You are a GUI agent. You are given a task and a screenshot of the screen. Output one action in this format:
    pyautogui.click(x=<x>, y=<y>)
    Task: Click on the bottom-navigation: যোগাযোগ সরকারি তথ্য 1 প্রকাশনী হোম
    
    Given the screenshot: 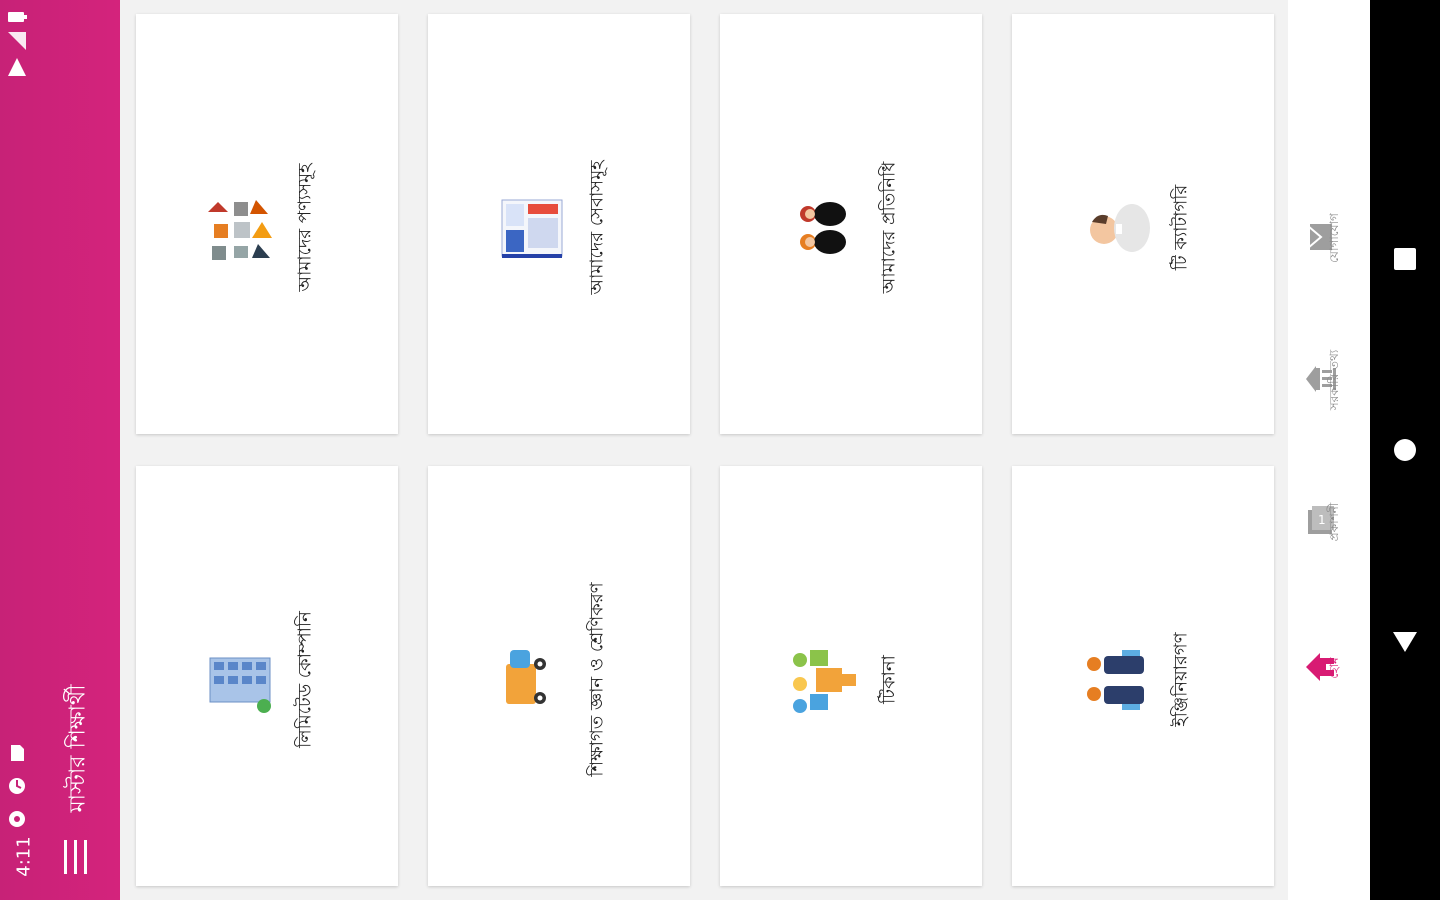 What is the action you would take?
    pyautogui.click(x=1329, y=450)
    